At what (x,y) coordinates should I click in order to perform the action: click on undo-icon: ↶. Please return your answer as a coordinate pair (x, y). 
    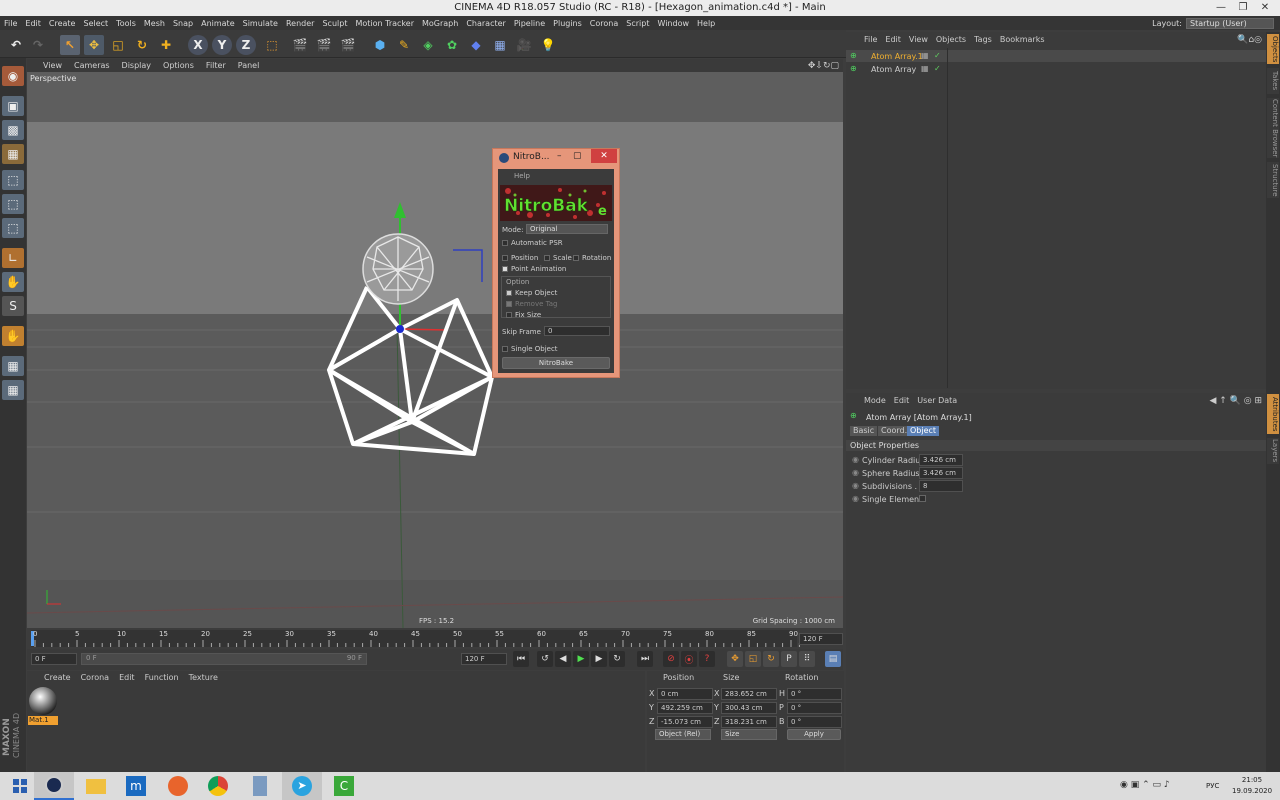
    Looking at the image, I should click on (16, 45).